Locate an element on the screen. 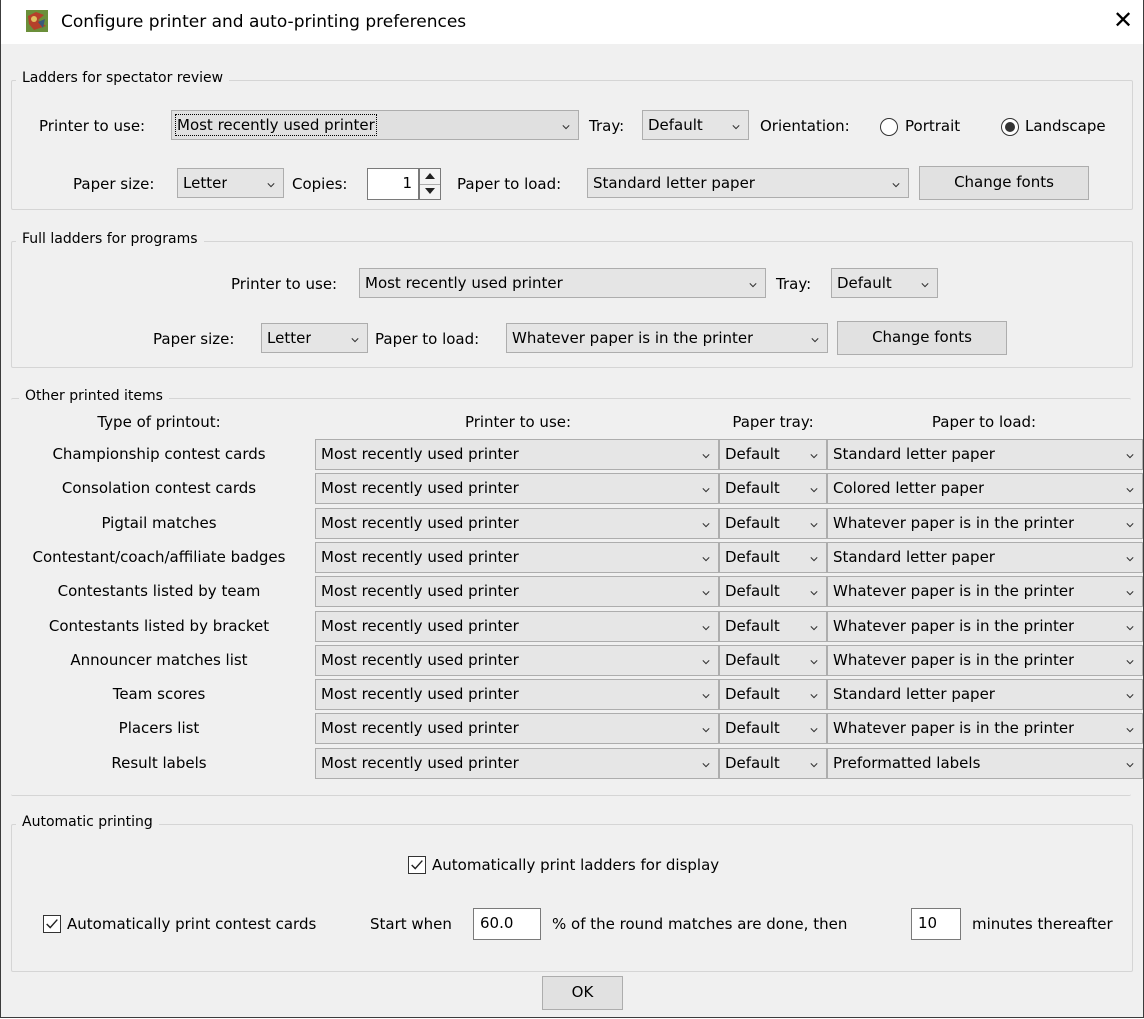 Image resolution: width=1144 pixels, height=1019 pixels. full-tray-select: Default is located at coordinates (884, 283).